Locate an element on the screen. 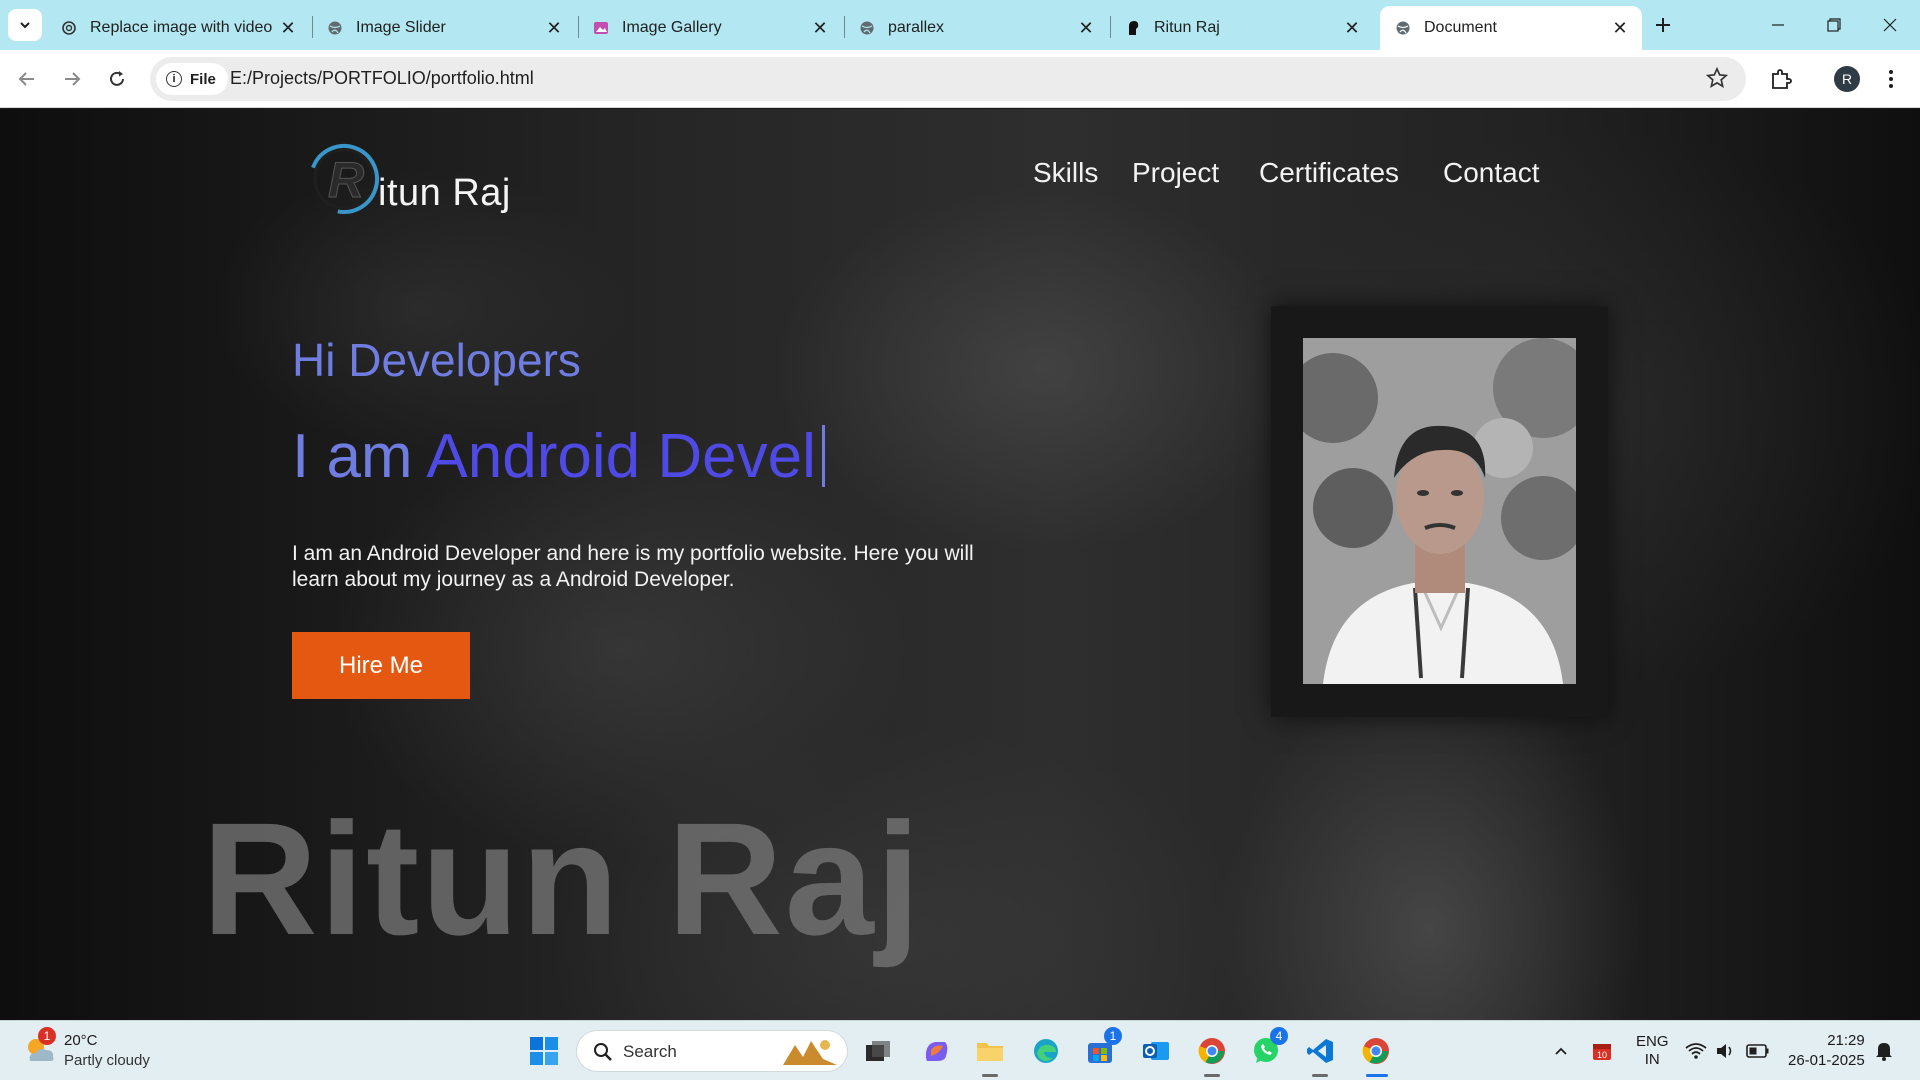 This screenshot has height=1080, width=1920. minimize-button is located at coordinates (1778, 25).